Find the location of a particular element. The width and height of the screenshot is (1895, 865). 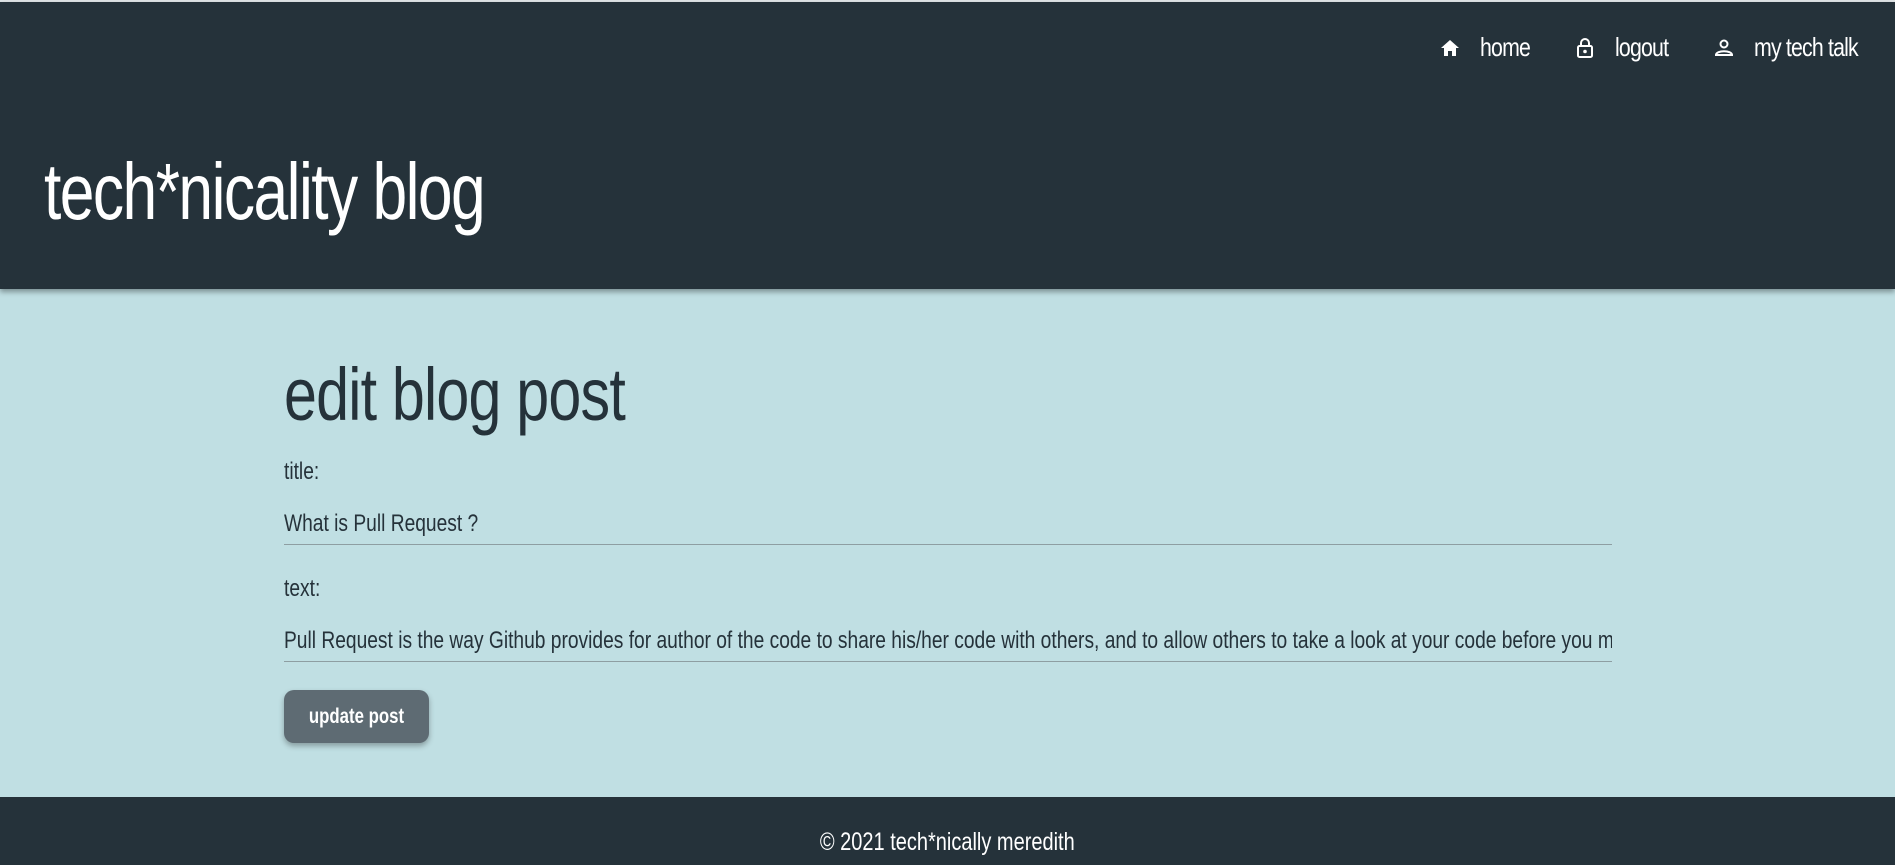

user-icon is located at coordinates (1724, 48).